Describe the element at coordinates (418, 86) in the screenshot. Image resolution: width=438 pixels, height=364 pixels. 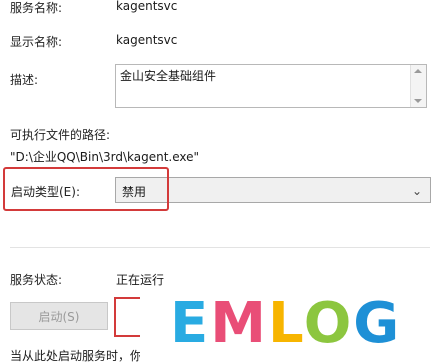
I see `description-scrollbar` at that location.